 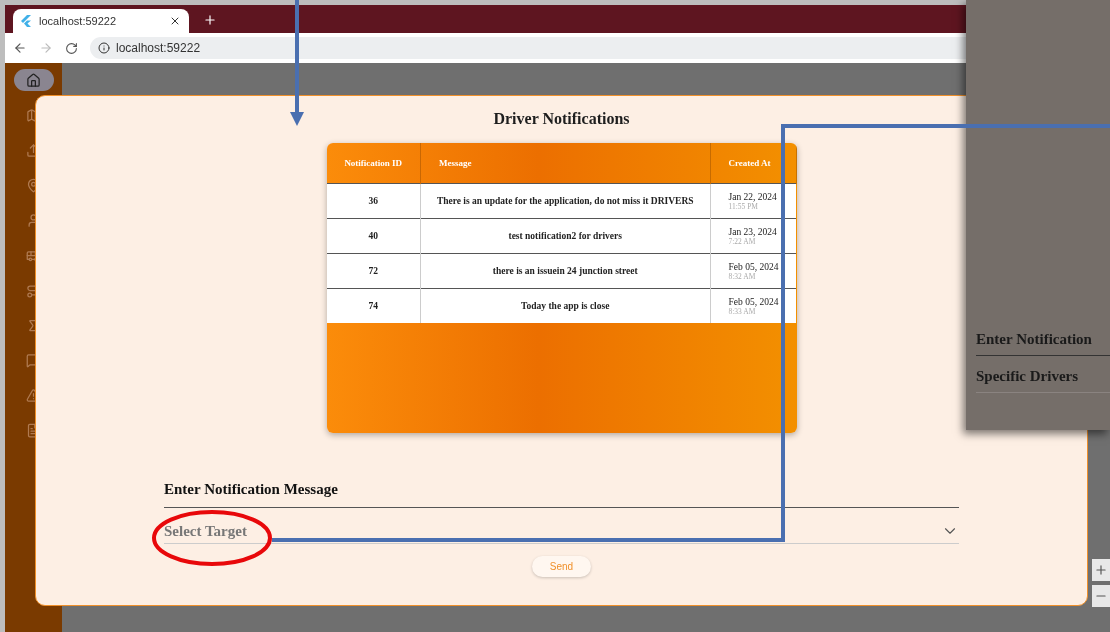 What do you see at coordinates (373, 236) in the screenshot?
I see `table-cell: 40` at bounding box center [373, 236].